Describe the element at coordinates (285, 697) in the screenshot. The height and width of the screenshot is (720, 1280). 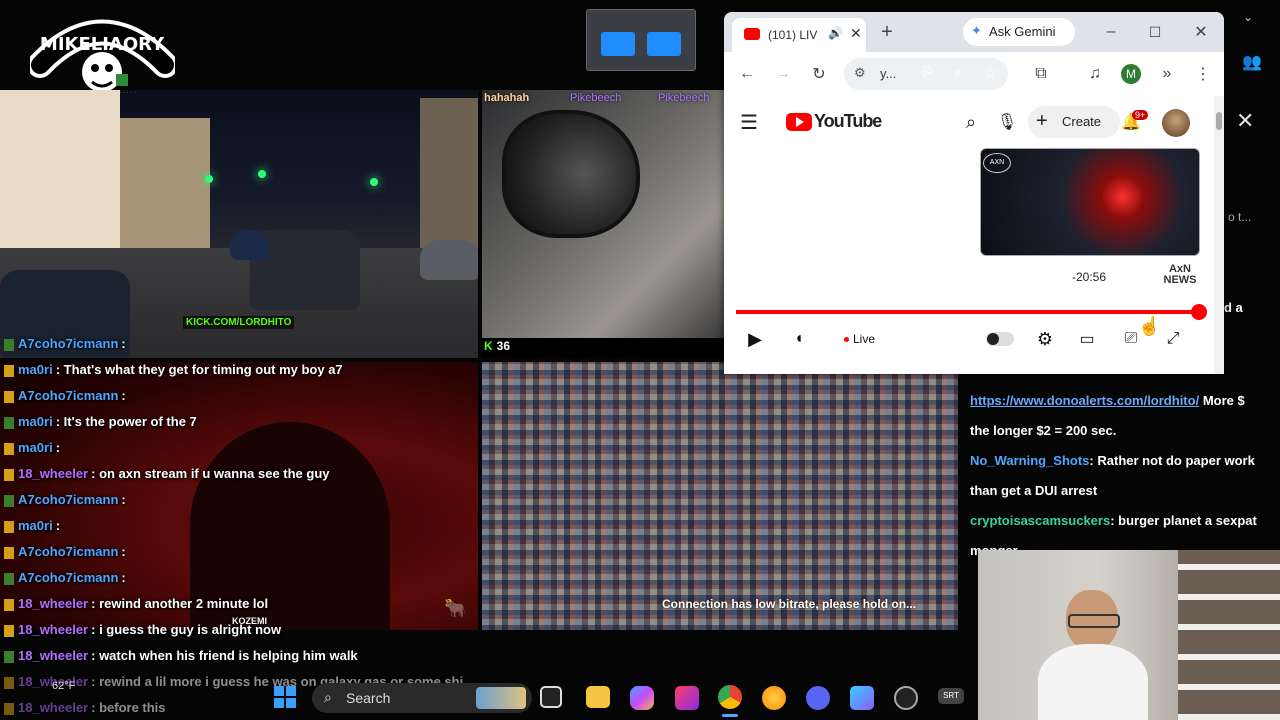
I see `windows-start-icon` at that location.